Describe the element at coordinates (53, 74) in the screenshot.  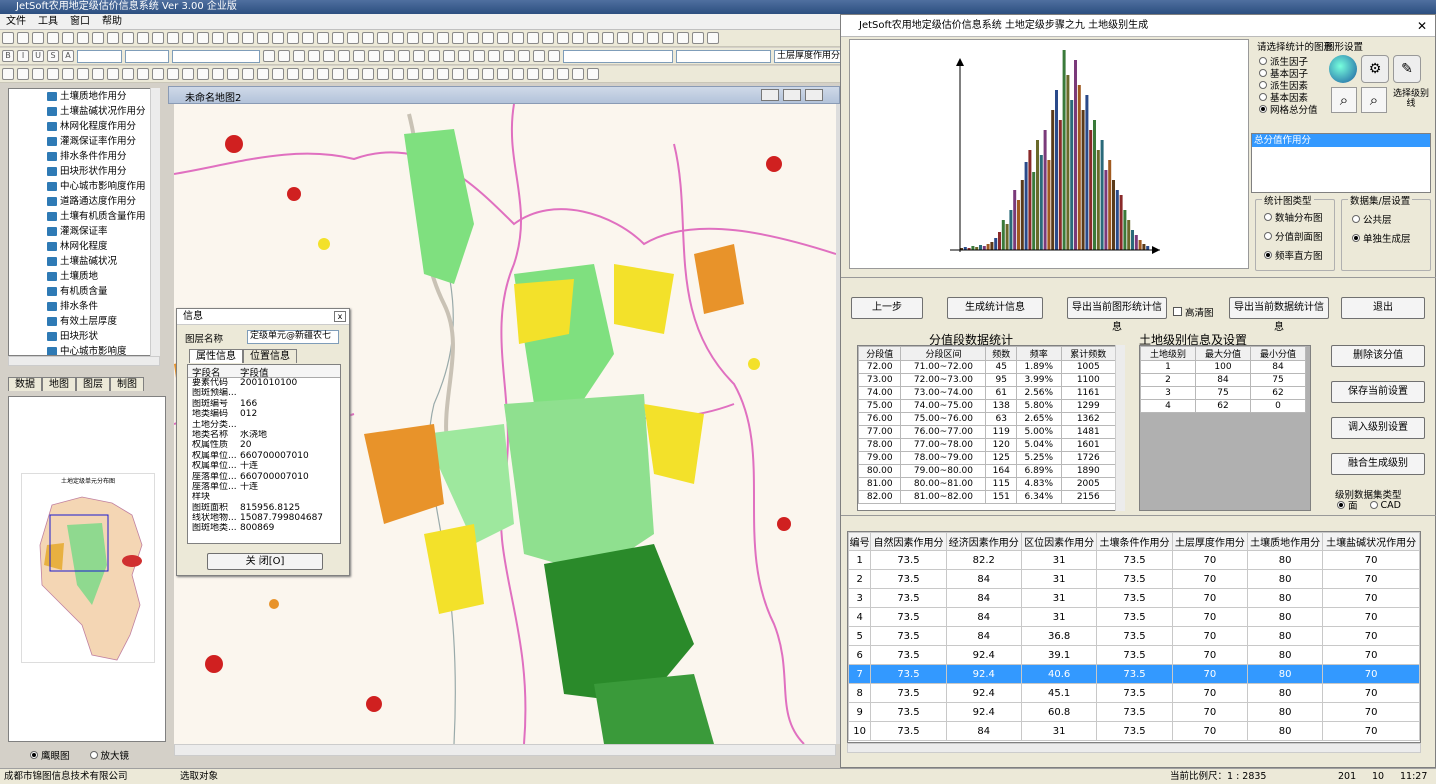
I see `draw-tool-4-icon` at that location.